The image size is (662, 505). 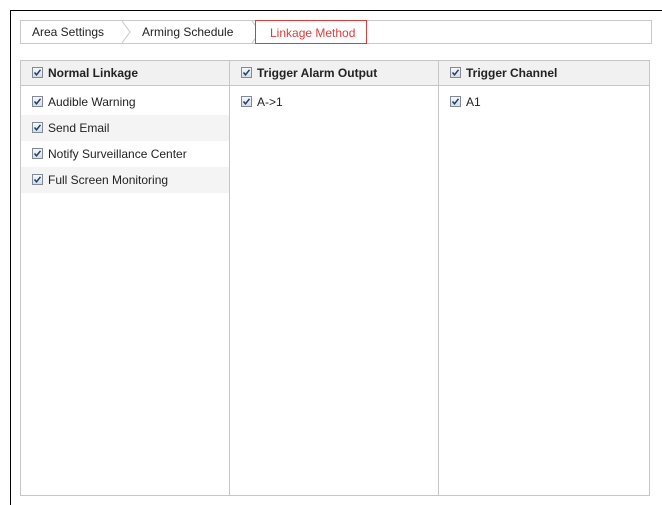 I want to click on column-header: Normal Linkage, so click(x=125, y=73).